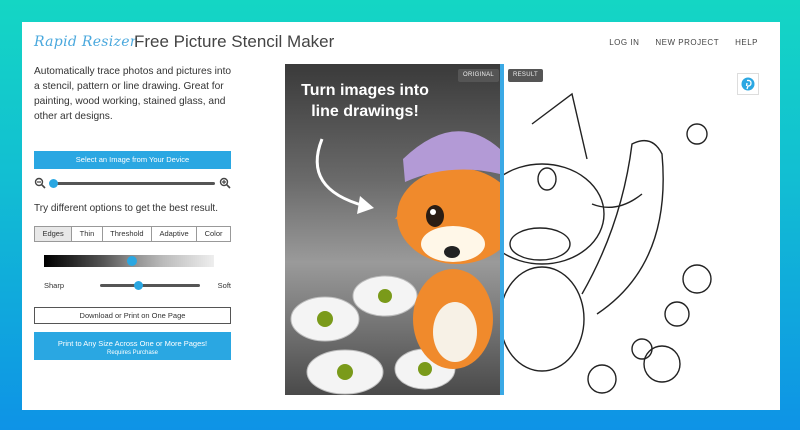 The width and height of the screenshot is (800, 430). I want to click on pinterest-button, so click(748, 84).